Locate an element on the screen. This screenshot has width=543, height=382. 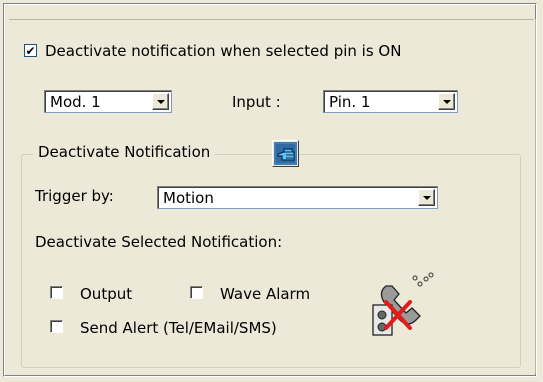
deactivate-notification-checkbox: ✔ is located at coordinates (30, 50).